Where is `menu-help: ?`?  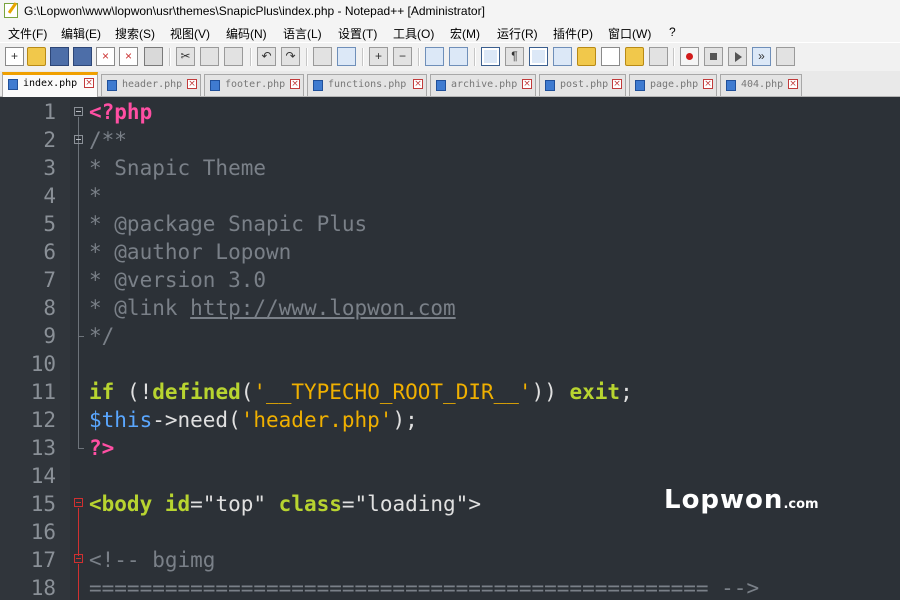 menu-help: ? is located at coordinates (672, 32).